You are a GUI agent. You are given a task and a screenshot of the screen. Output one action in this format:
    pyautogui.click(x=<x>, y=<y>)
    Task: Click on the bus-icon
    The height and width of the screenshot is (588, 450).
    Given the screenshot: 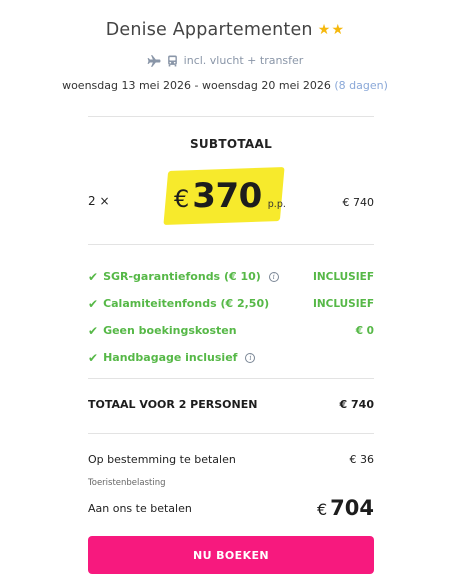 What is the action you would take?
    pyautogui.click(x=172, y=61)
    